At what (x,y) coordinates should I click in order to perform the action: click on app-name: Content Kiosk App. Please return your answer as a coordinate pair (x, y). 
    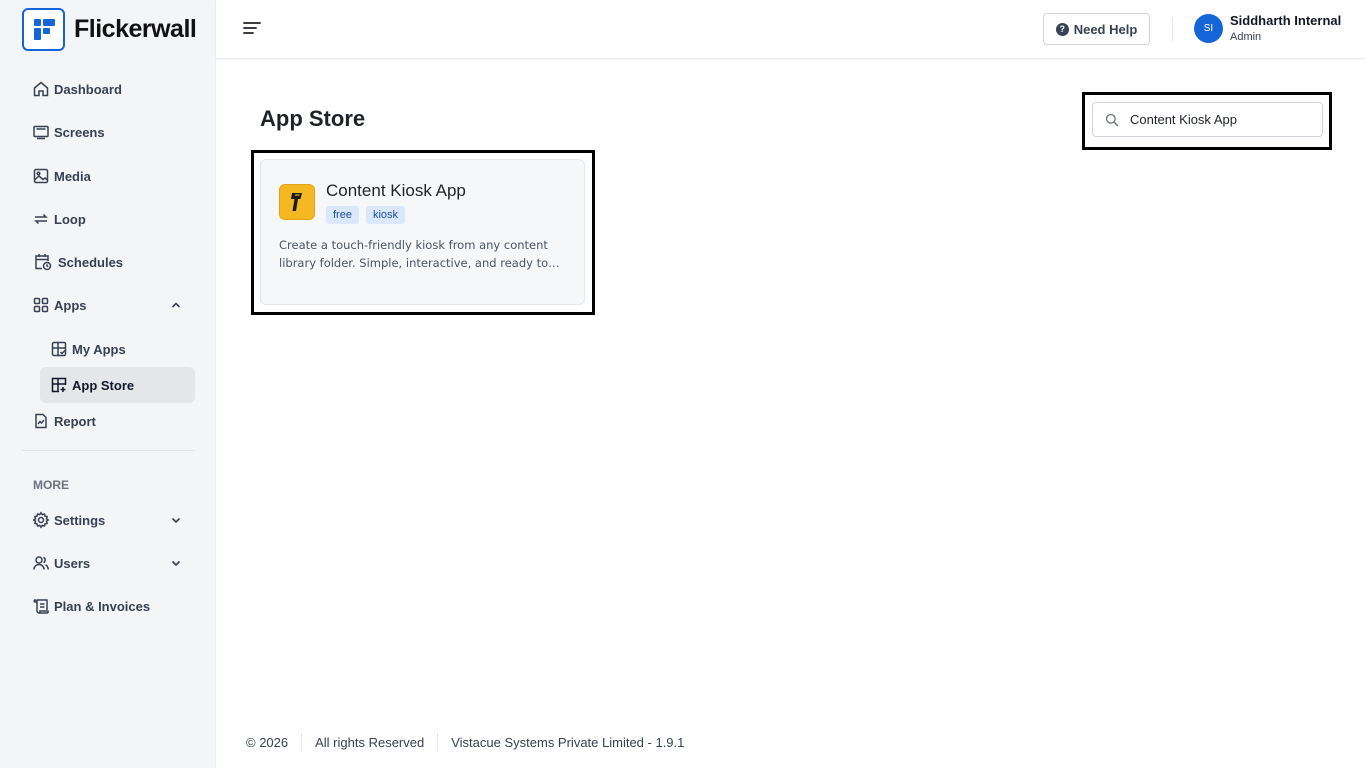
    Looking at the image, I should click on (396, 190).